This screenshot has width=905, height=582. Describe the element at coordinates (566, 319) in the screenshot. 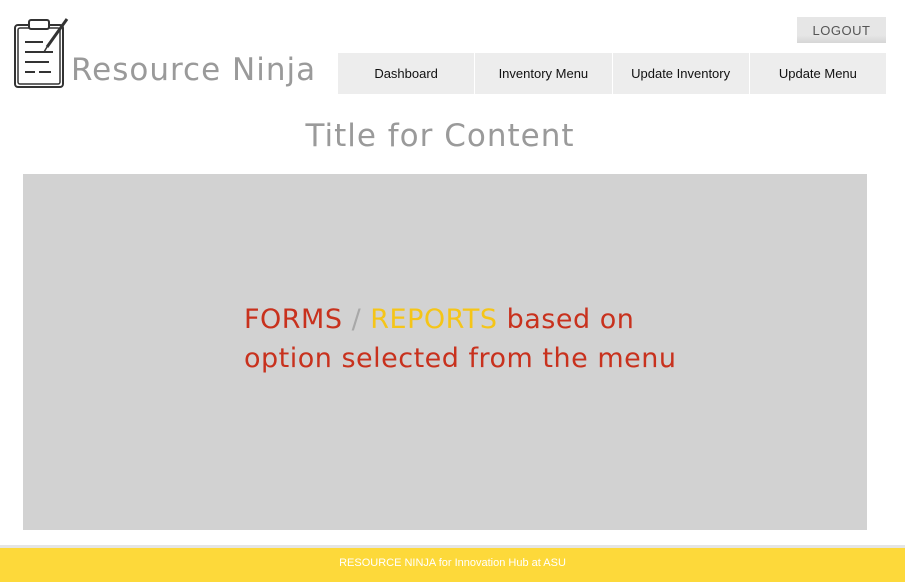

I see `line1-rest: based on` at that location.